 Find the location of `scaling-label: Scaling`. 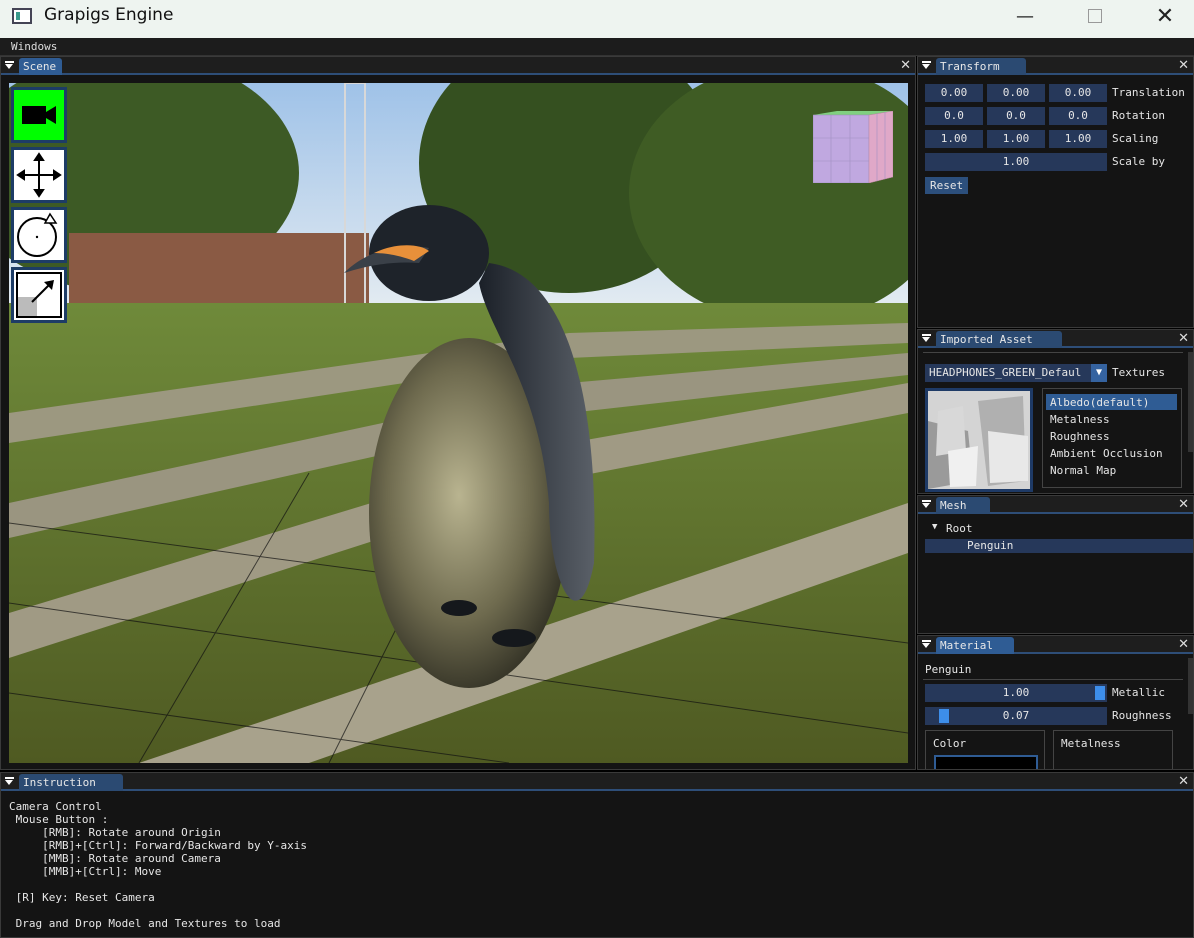

scaling-label: Scaling is located at coordinates (1135, 138).